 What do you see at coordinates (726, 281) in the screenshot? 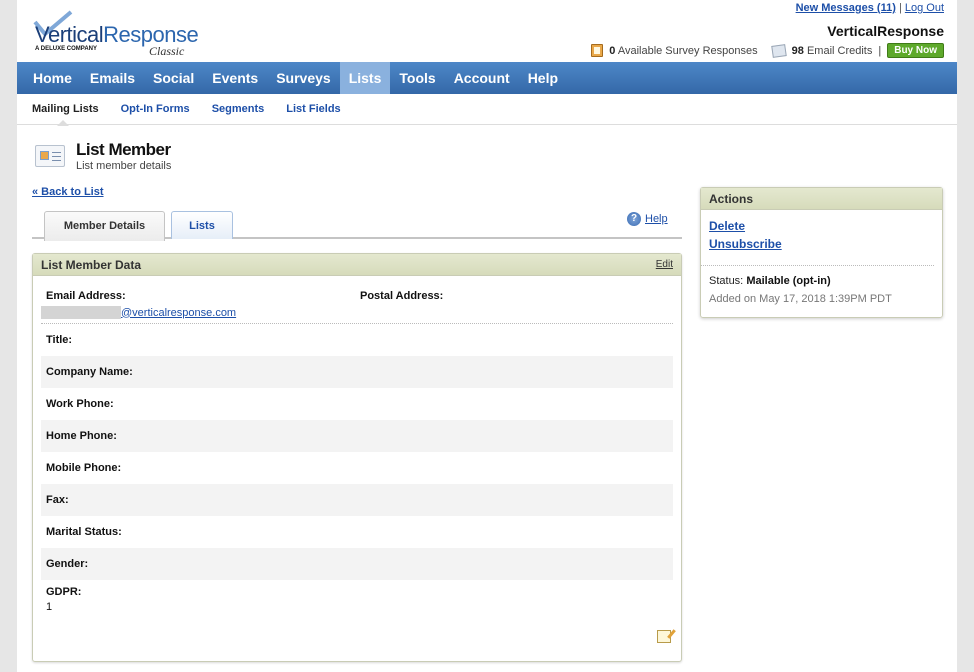
I see `status-prefix: Status:` at bounding box center [726, 281].